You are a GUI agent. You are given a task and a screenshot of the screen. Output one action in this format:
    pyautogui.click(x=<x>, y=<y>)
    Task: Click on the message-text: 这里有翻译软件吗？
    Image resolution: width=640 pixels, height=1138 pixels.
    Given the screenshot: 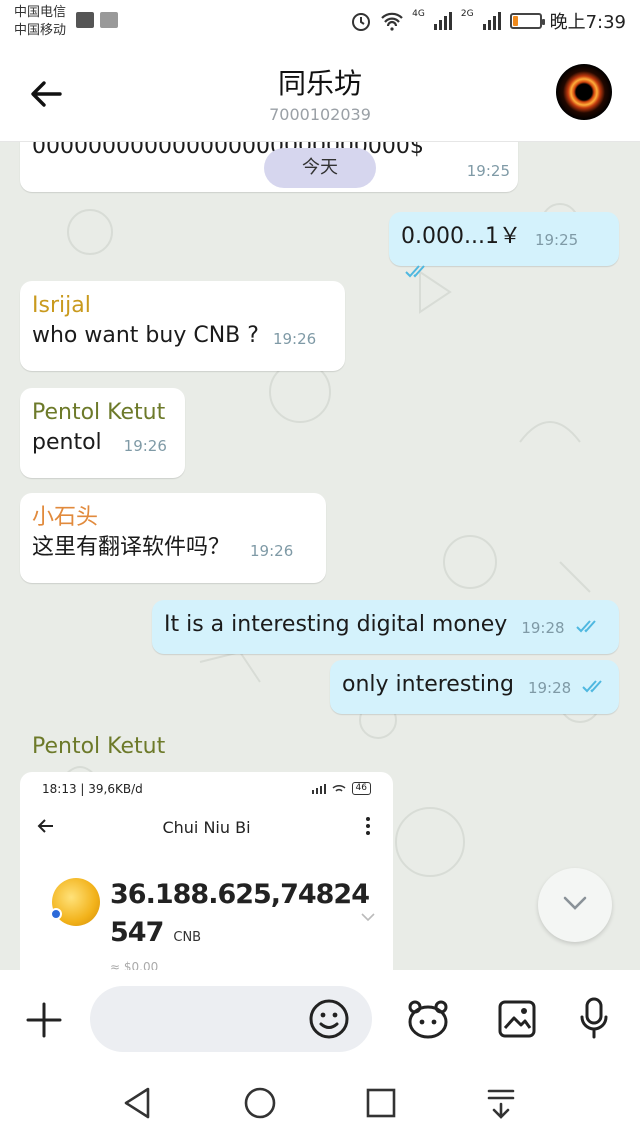 What is the action you would take?
    pyautogui.click(x=131, y=547)
    